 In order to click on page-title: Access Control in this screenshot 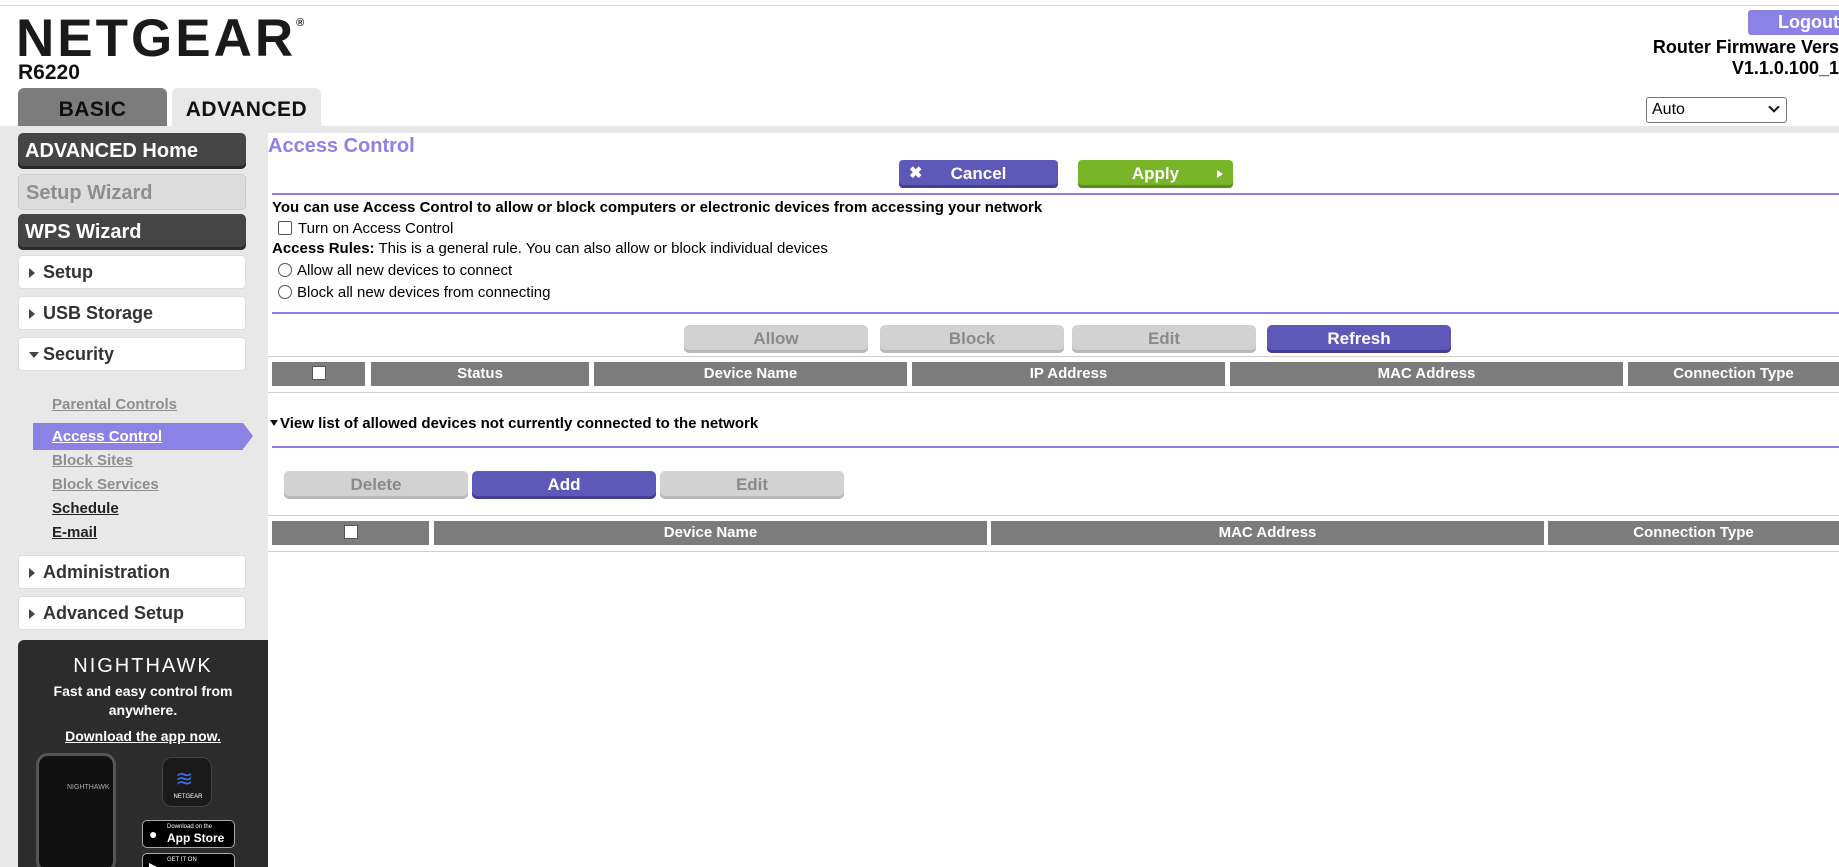, I will do `click(341, 146)`.